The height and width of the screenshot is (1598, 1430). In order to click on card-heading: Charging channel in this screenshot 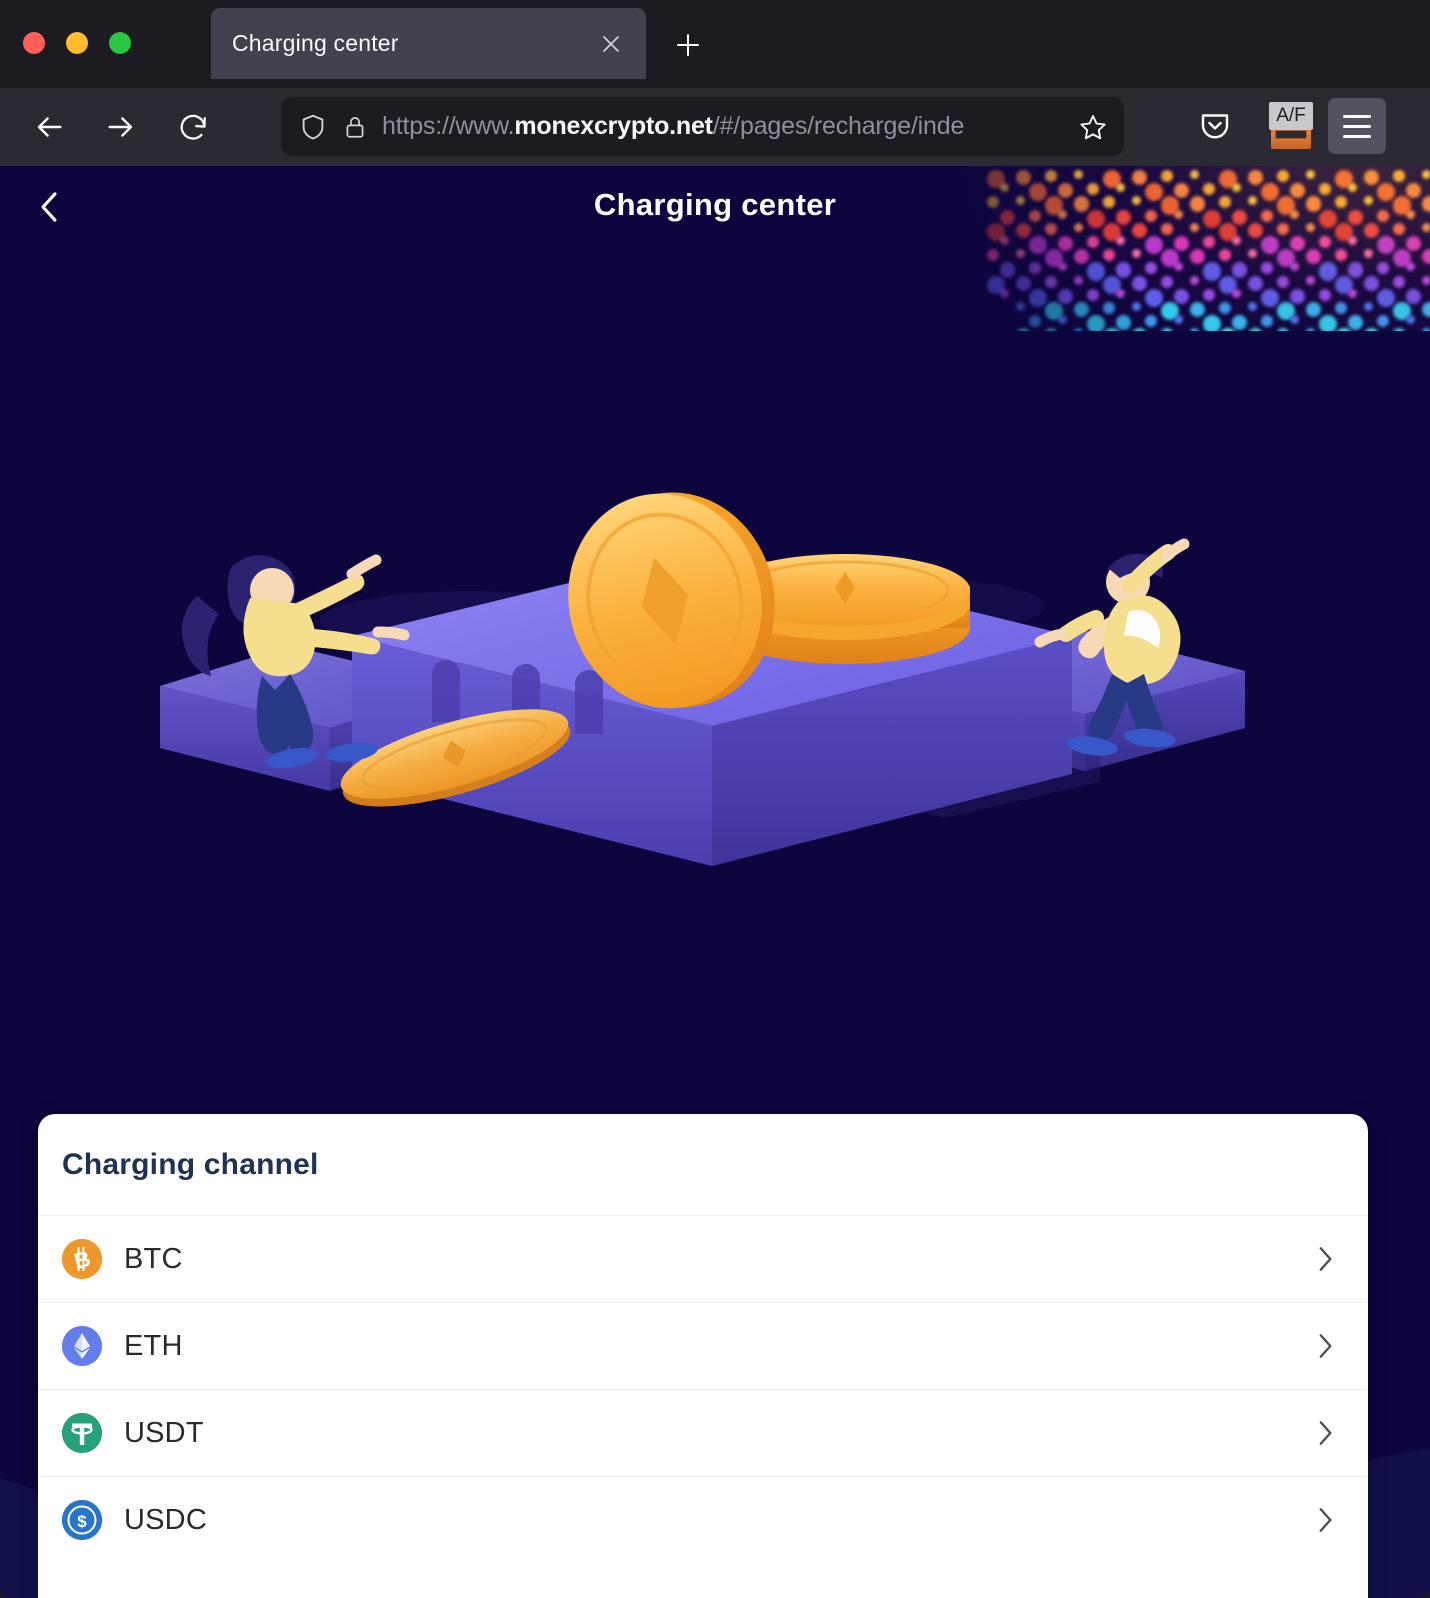, I will do `click(190, 1164)`.